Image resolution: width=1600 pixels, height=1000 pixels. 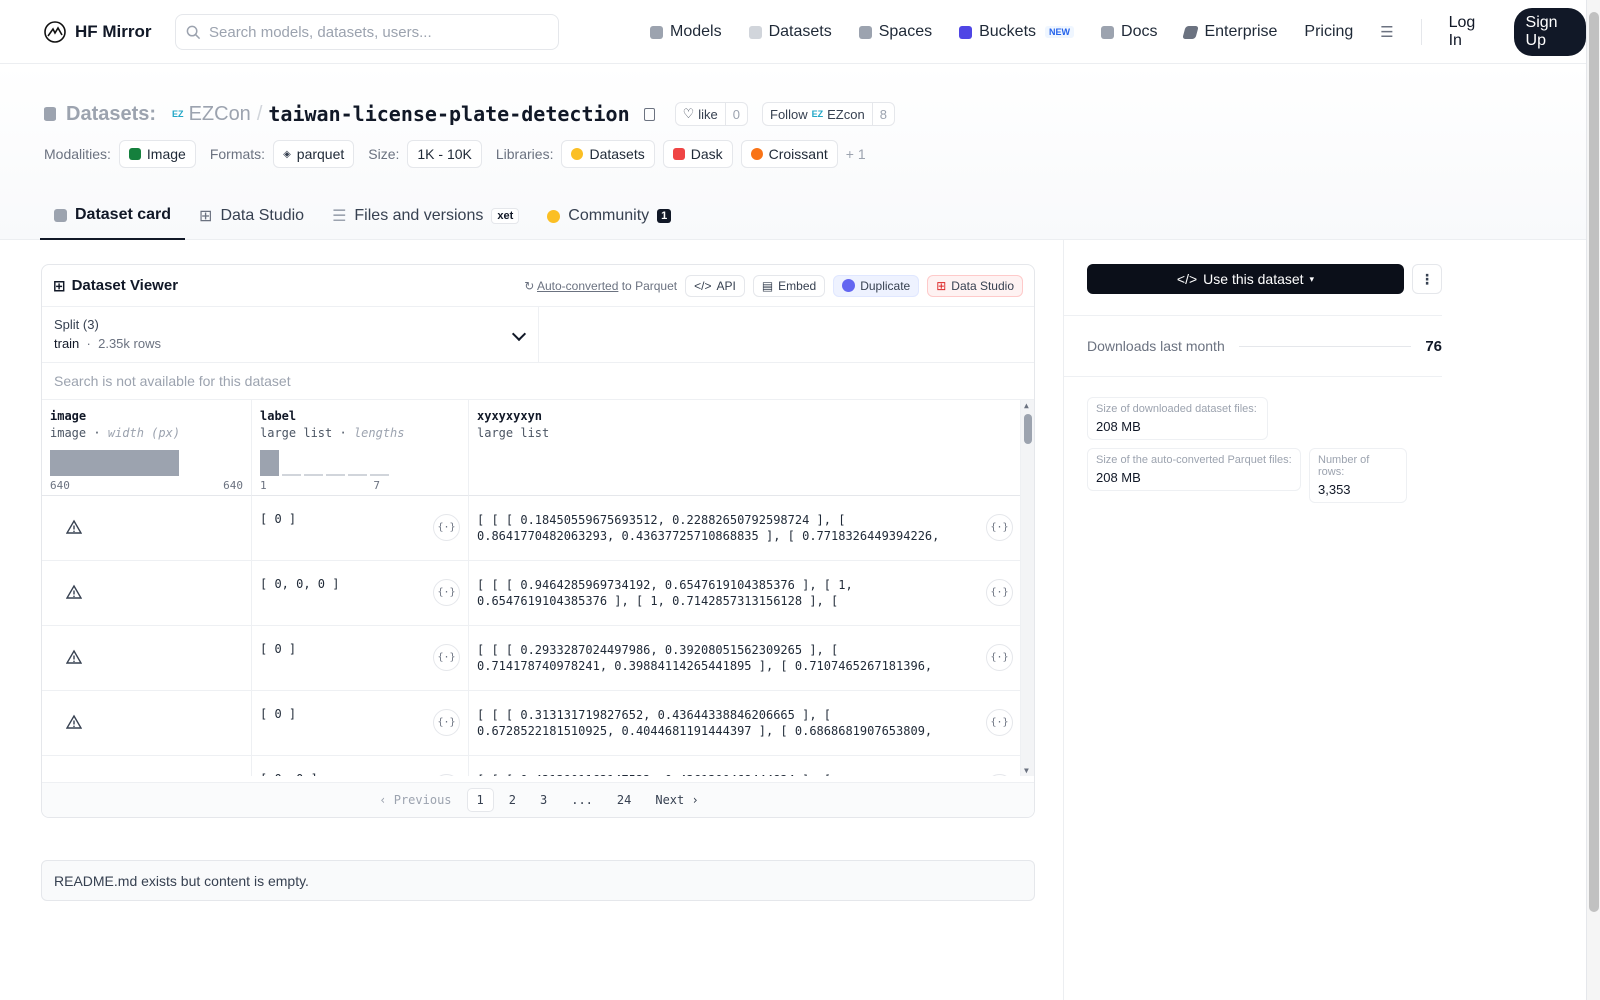 I want to click on nav-buckets: Buckets NEW, so click(x=1017, y=32).